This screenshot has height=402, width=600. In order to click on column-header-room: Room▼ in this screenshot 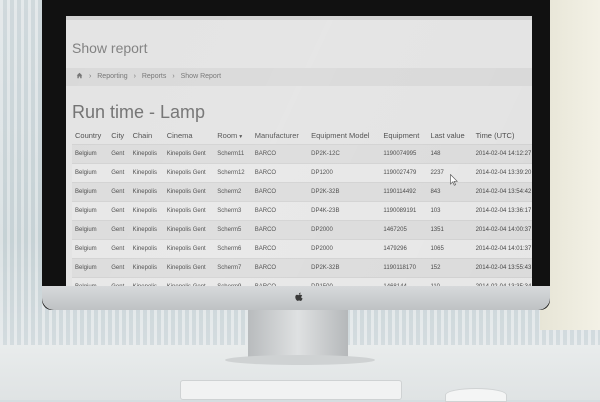, I will do `click(232, 135)`.